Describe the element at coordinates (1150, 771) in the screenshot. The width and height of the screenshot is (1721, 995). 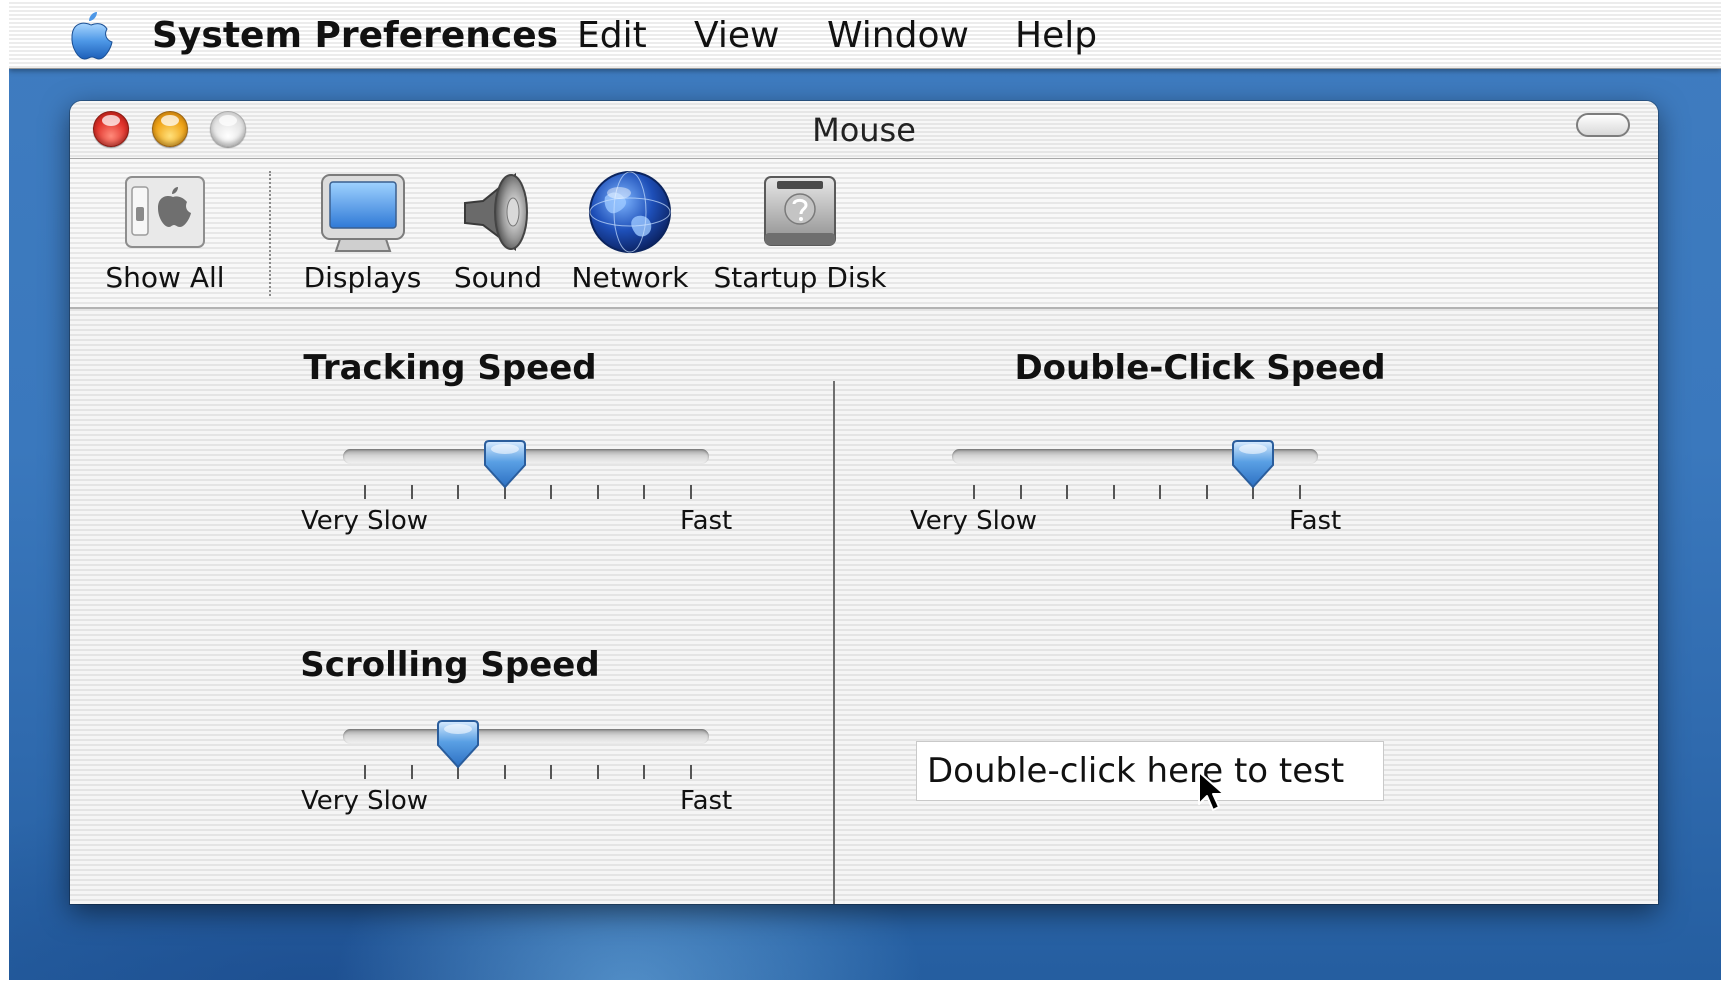
I see `double-click-test-area: Double-click here to test` at that location.